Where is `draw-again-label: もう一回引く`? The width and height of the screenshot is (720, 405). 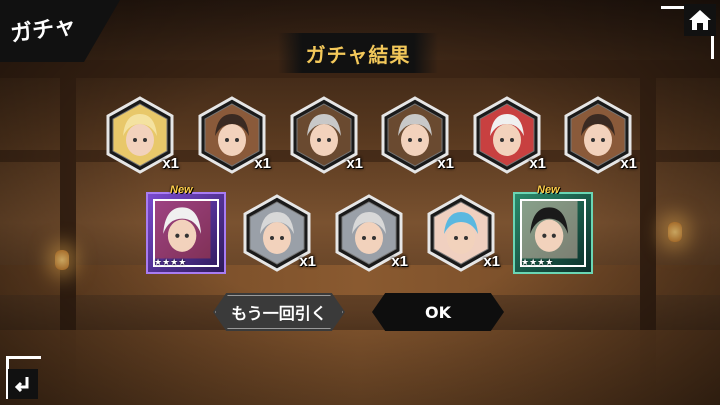 draw-again-label: もう一回引く is located at coordinates (279, 313).